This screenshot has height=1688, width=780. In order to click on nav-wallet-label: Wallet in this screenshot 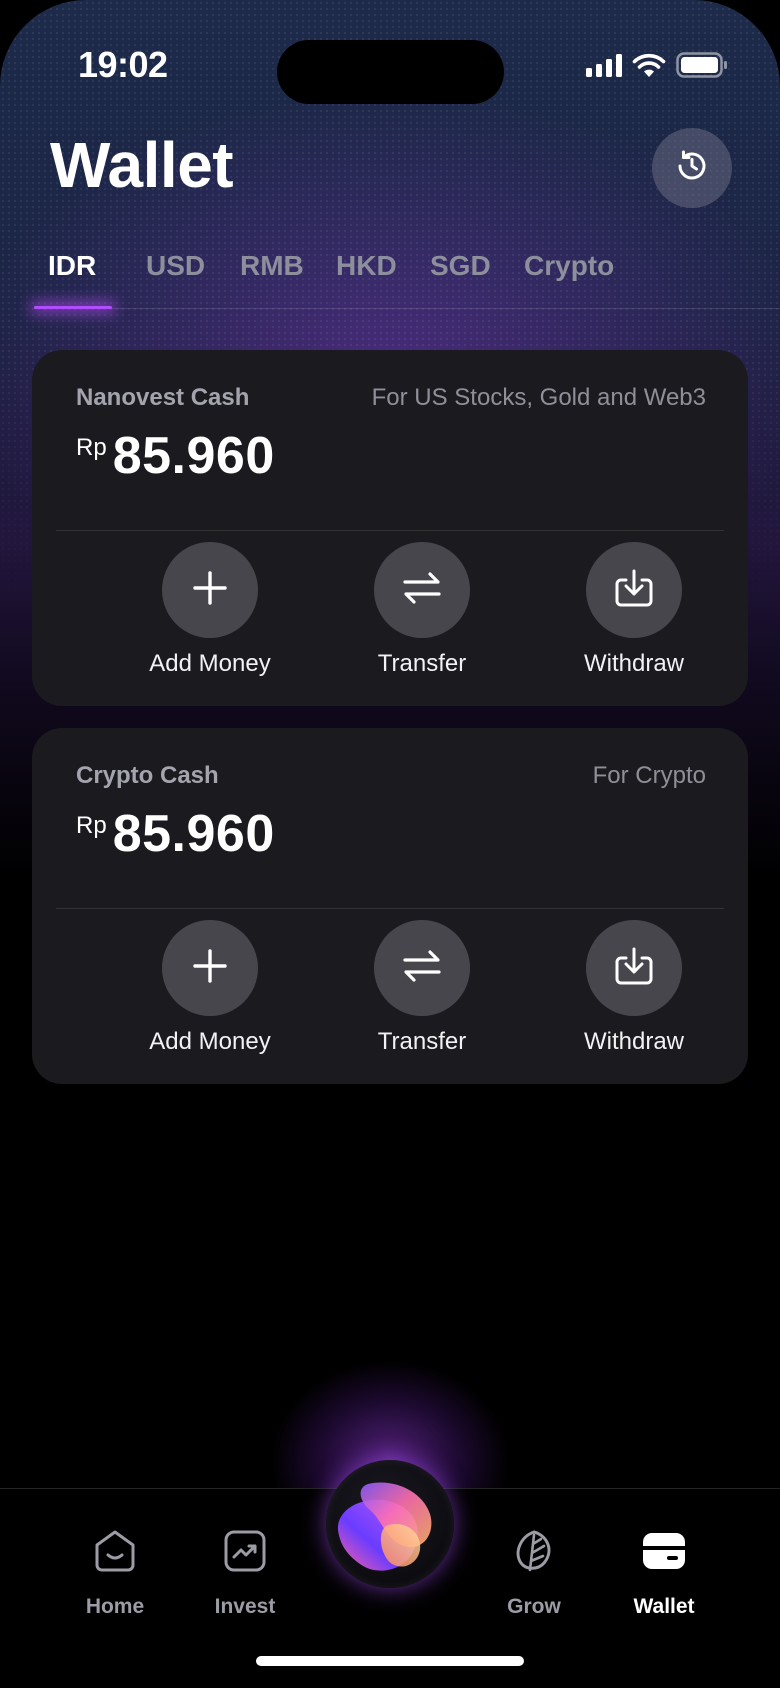, I will do `click(664, 1606)`.